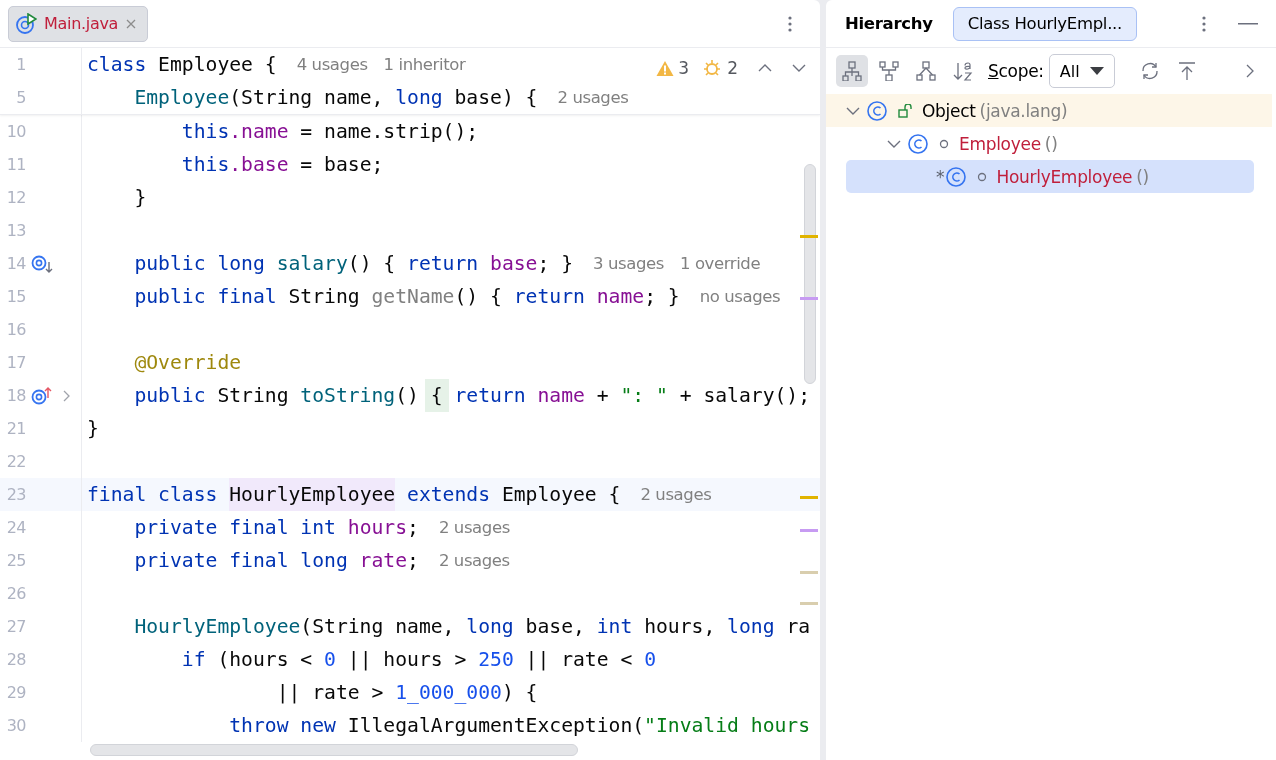 The image size is (1276, 760). Describe the element at coordinates (354, 494) in the screenshot. I see `code-line: final class HourlyEmployee extends Employee {` at that location.